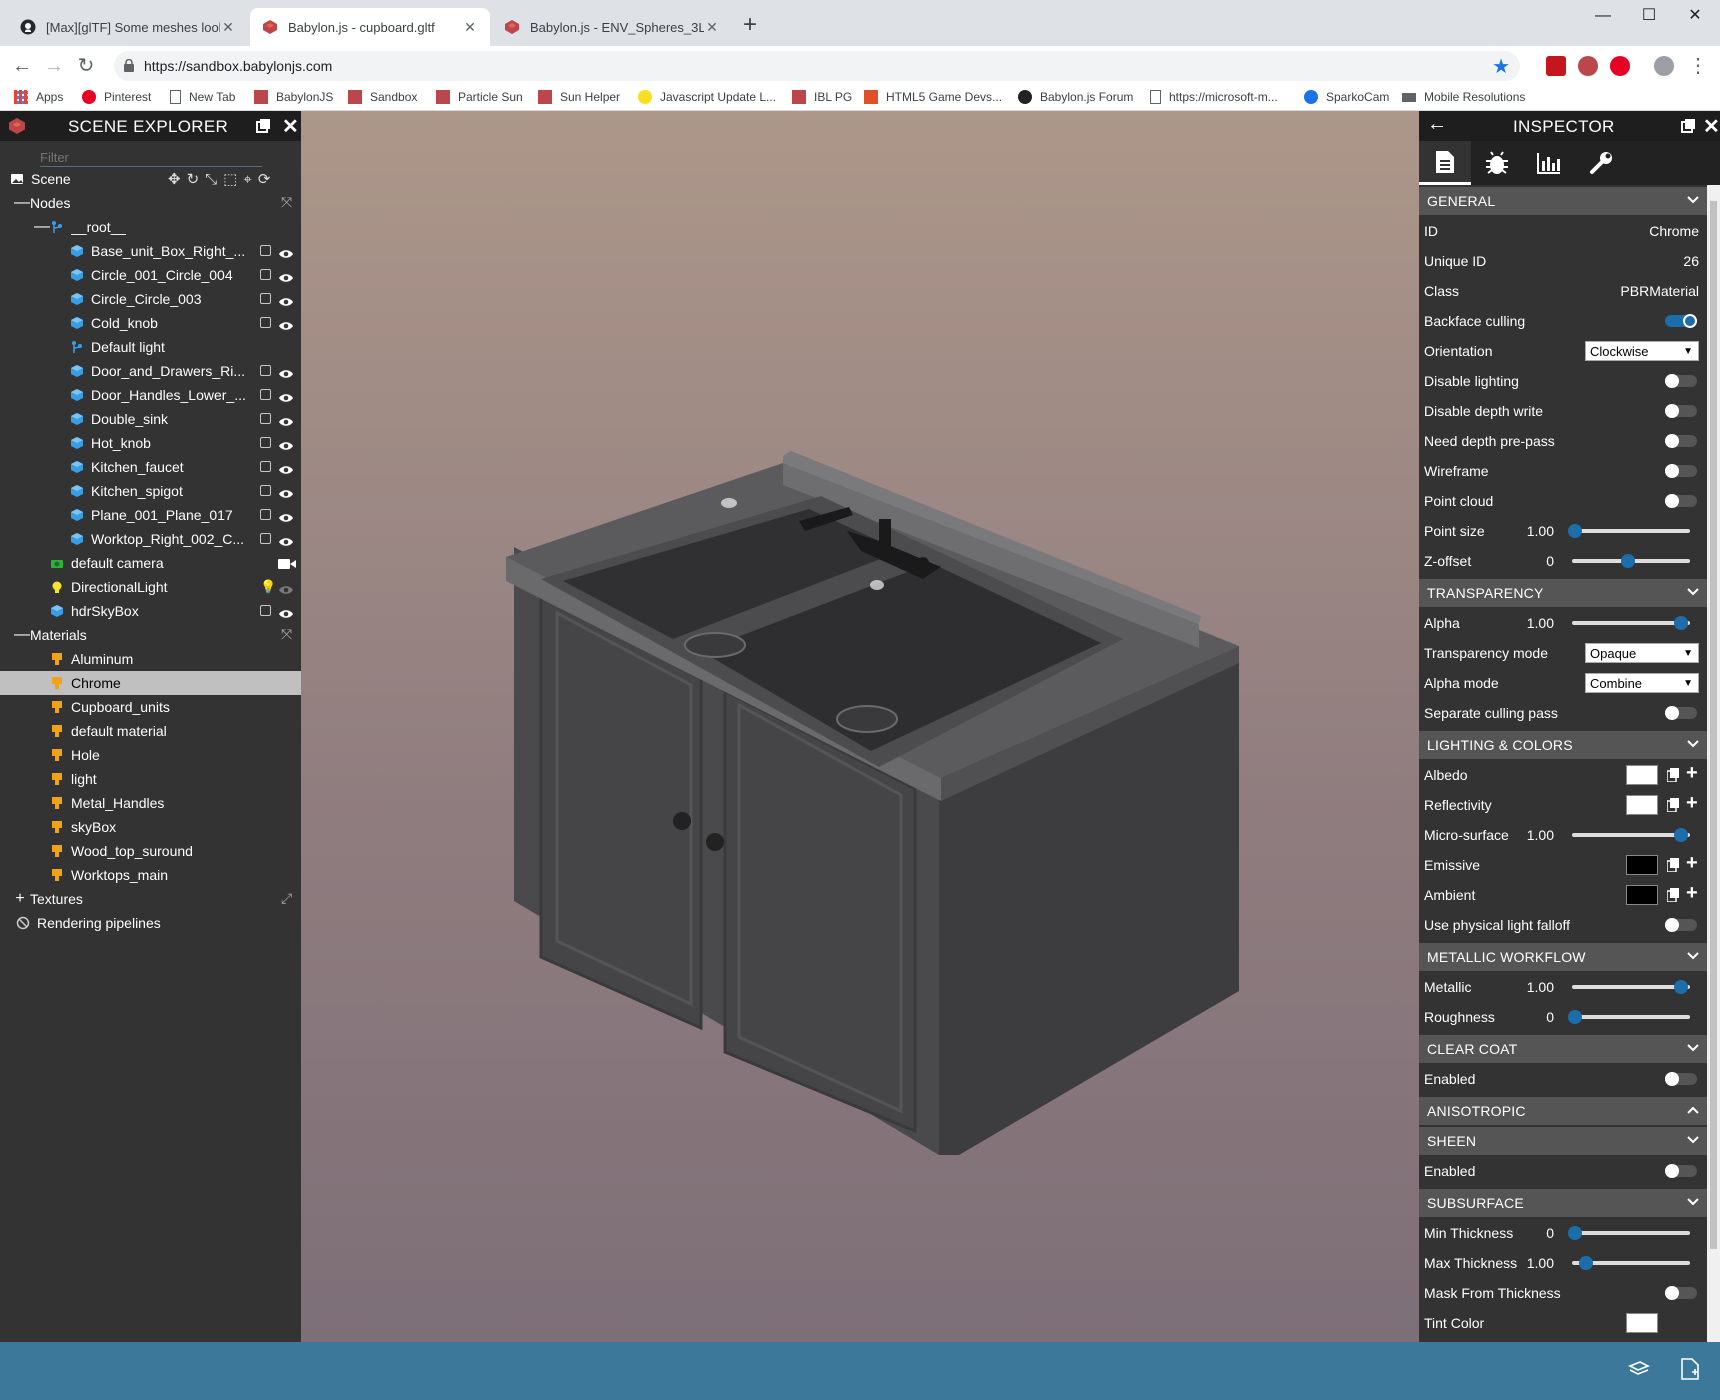 Image resolution: width=1720 pixels, height=1400 pixels. I want to click on tree-item-camera: default camera, so click(150, 563).